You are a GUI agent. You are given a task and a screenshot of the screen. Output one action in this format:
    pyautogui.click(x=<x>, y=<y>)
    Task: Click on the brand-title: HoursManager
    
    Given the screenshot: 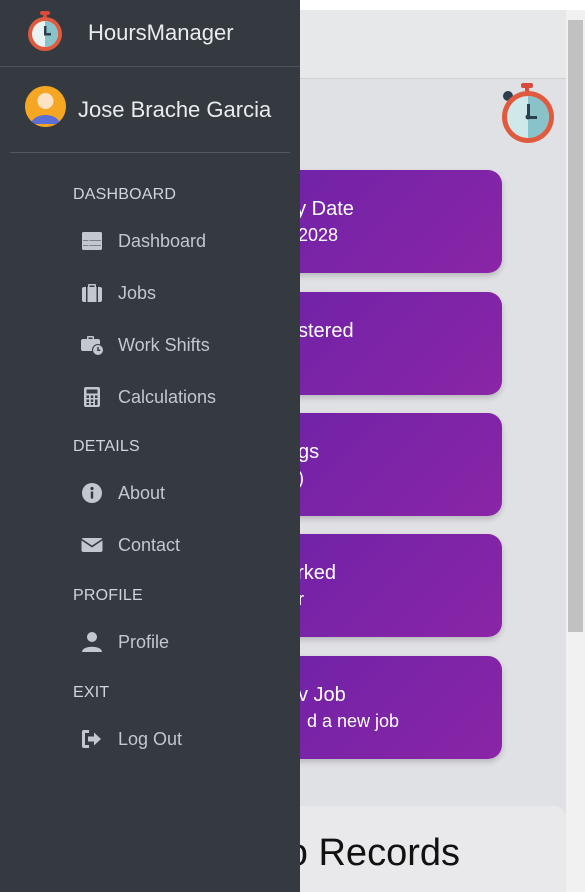 What is the action you would take?
    pyautogui.click(x=161, y=32)
    